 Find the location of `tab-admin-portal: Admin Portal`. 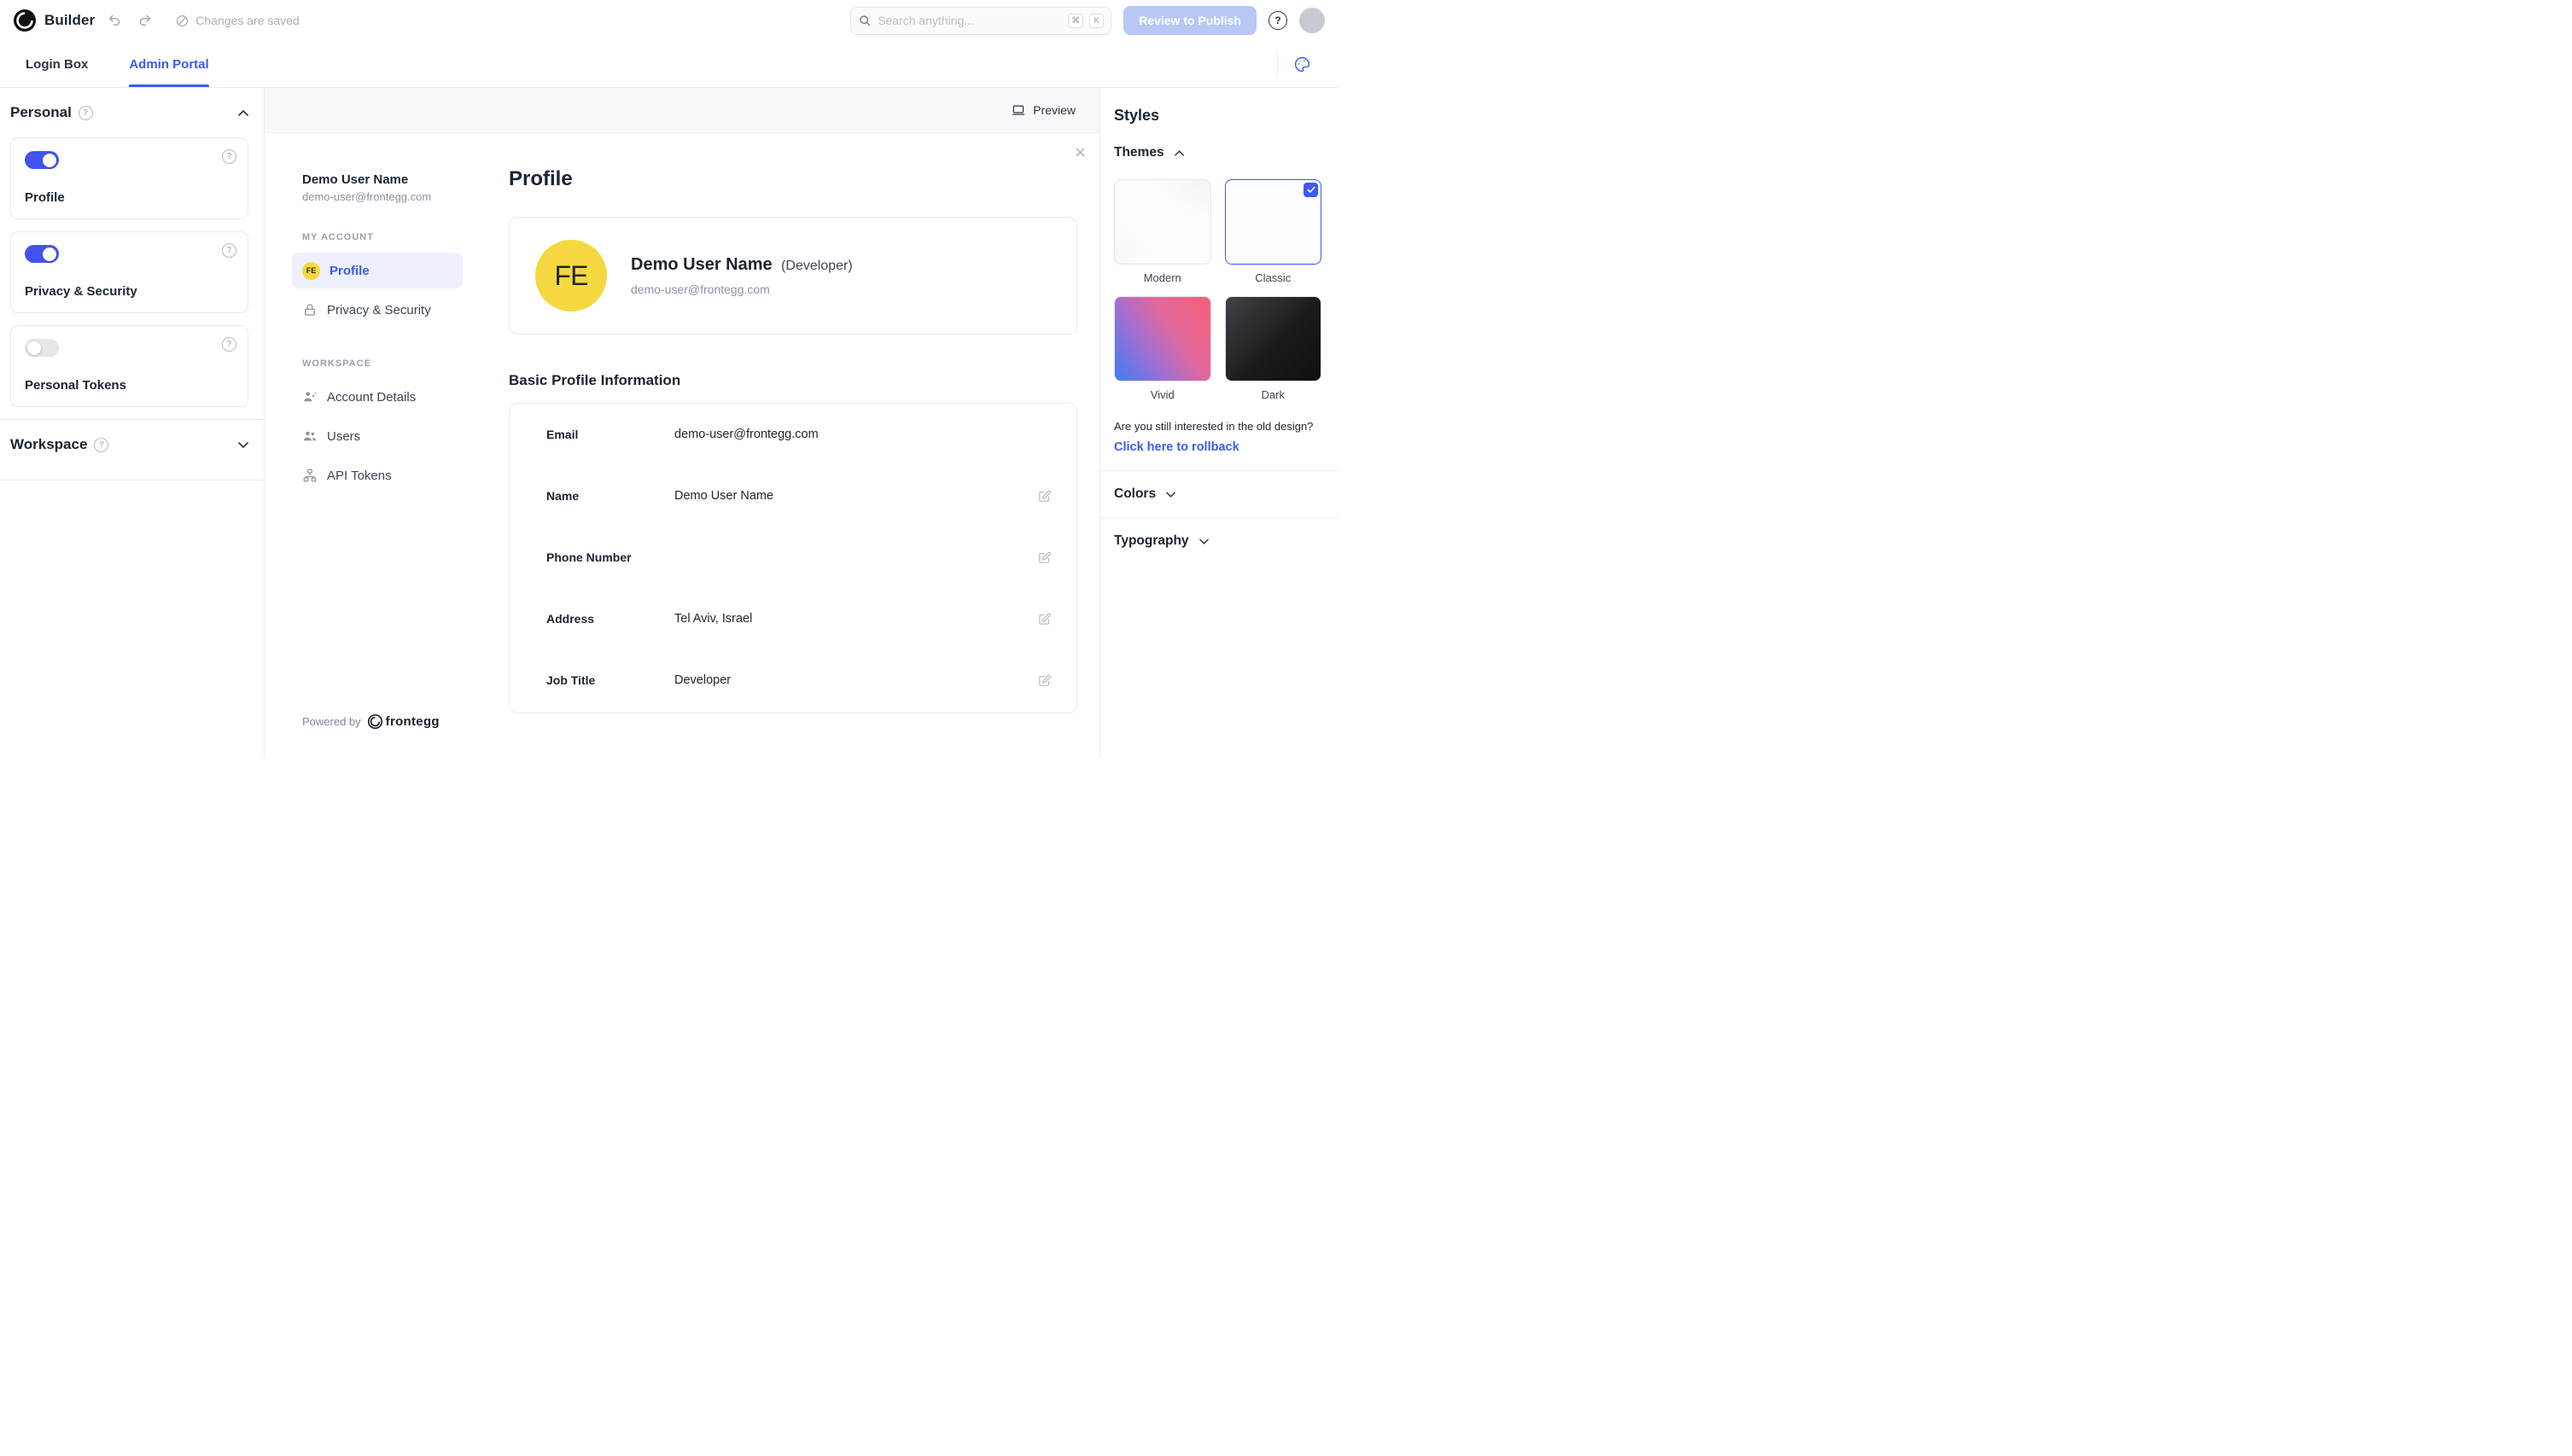

tab-admin-portal: Admin Portal is located at coordinates (169, 64).